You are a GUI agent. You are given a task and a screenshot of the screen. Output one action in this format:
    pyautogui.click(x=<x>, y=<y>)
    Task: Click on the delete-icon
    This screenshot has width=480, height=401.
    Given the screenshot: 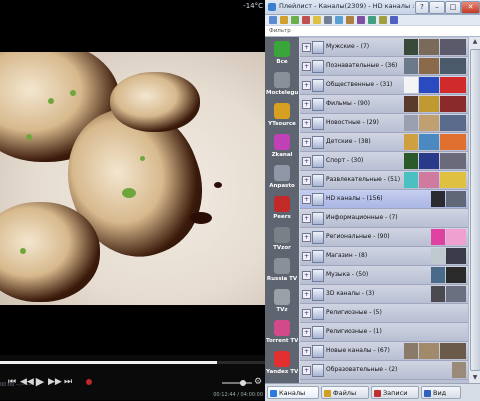 What is the action you would take?
    pyautogui.click(x=306, y=20)
    